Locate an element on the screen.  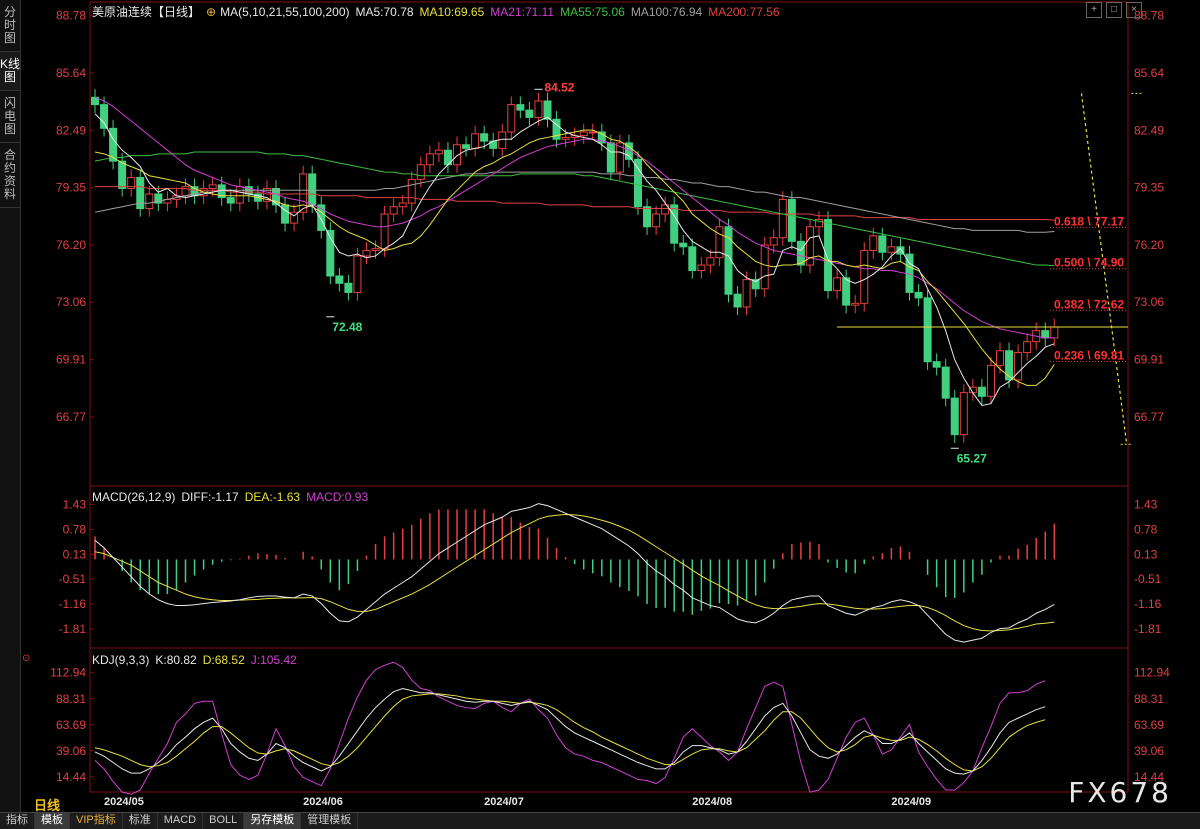
instrument-title: 美原油连续【日线】 is located at coordinates (146, 12).